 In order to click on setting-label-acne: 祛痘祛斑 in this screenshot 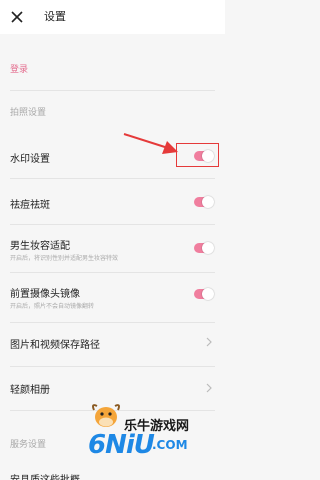, I will do `click(30, 205)`.